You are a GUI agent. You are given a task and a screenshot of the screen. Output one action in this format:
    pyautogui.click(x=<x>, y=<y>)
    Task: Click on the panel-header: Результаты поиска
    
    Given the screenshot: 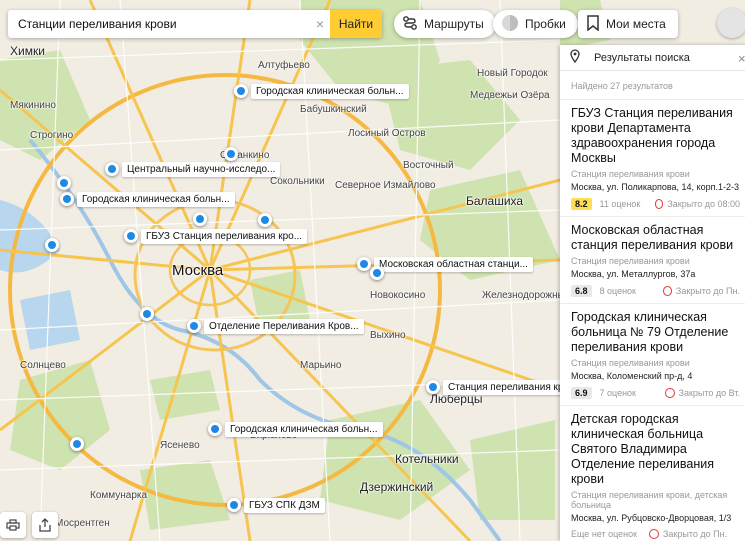 What is the action you would take?
    pyautogui.click(x=652, y=58)
    